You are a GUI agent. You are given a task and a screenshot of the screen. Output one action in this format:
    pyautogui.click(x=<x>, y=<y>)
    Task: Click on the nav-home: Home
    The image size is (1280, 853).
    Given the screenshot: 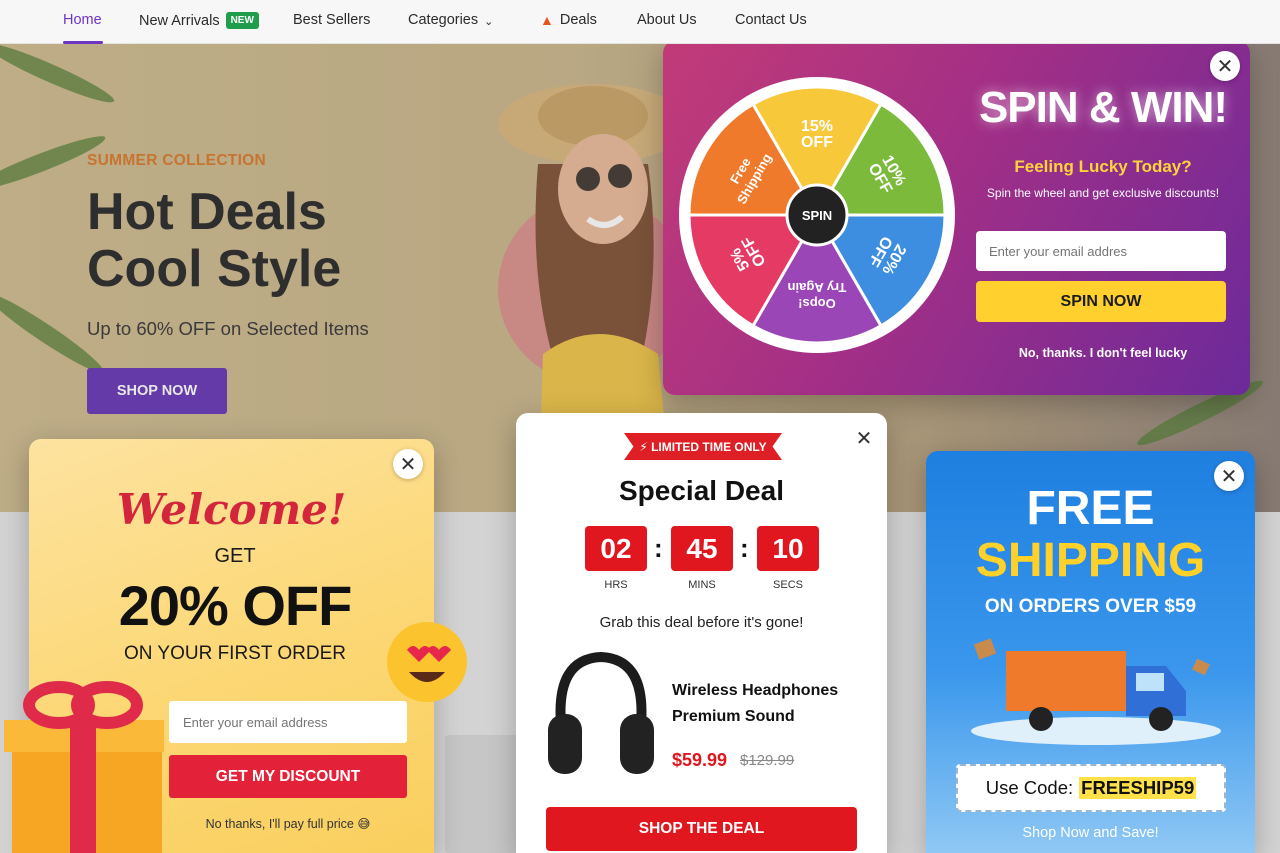 What is the action you would take?
    pyautogui.click(x=82, y=20)
    